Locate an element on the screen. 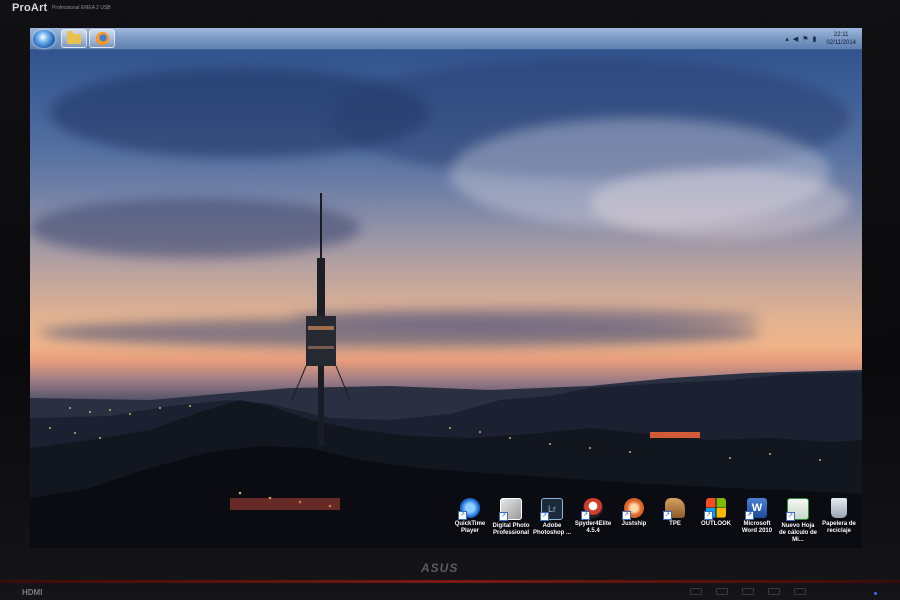 Image resolution: width=900 pixels, height=600 pixels. desktop-icon-recycle-bin: Papelera de reciclaje is located at coordinates (839, 516).